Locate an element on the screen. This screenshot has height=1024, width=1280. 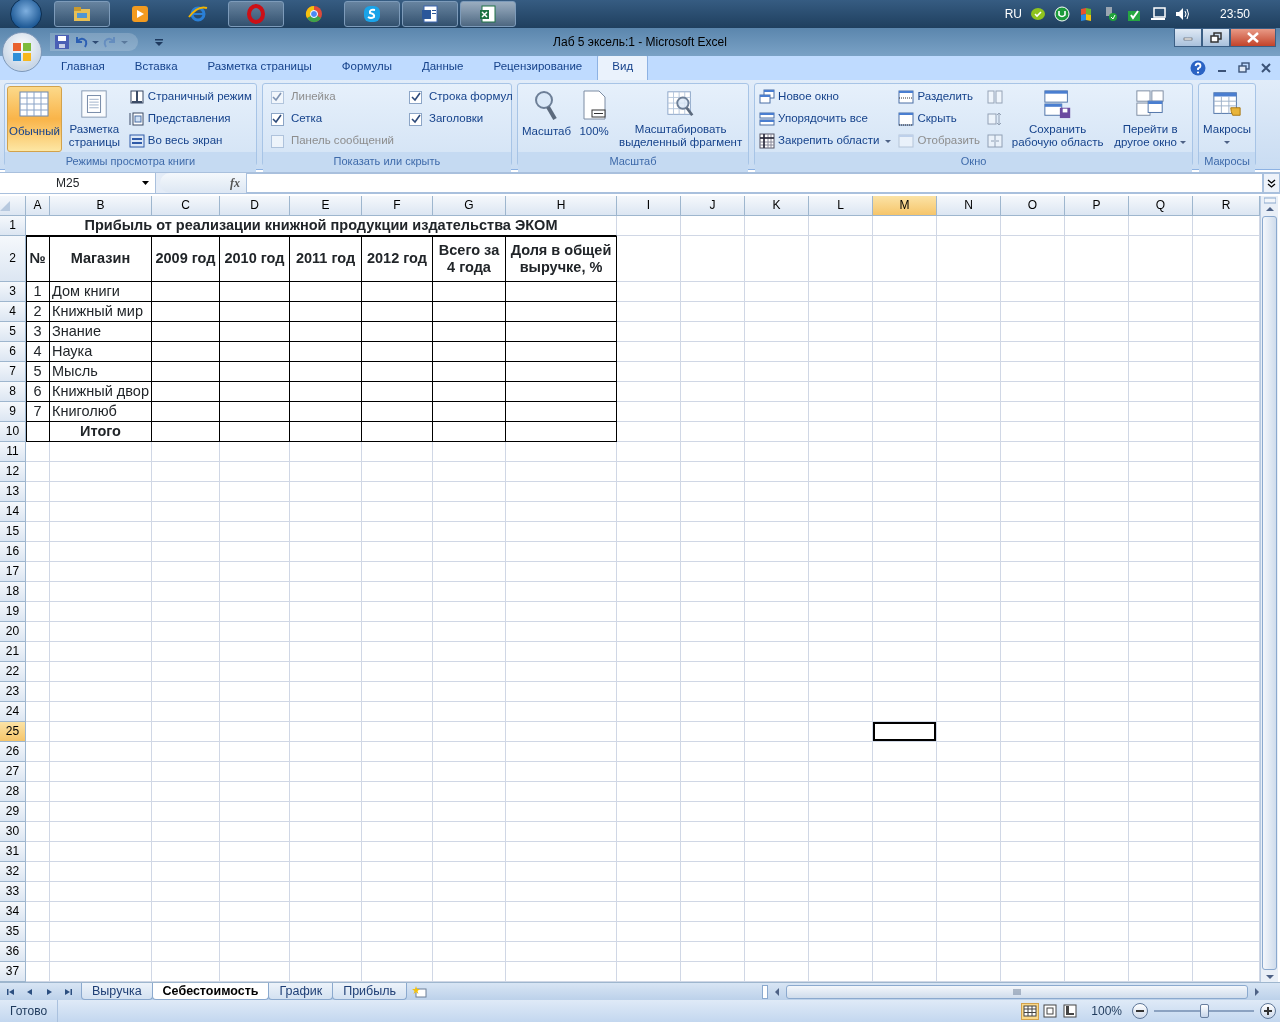
row-header: 37 is located at coordinates (13, 972).